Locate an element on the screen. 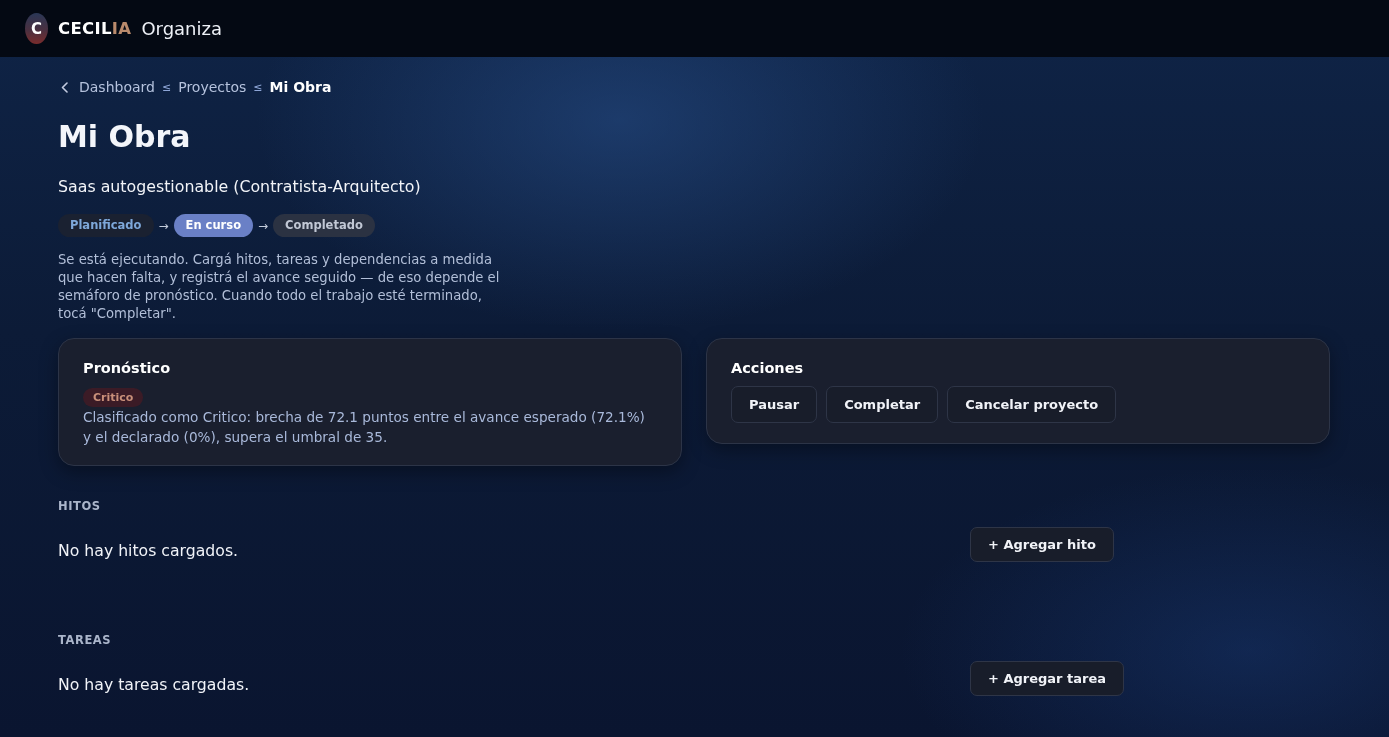  page-title: Mi Obra is located at coordinates (125, 137).